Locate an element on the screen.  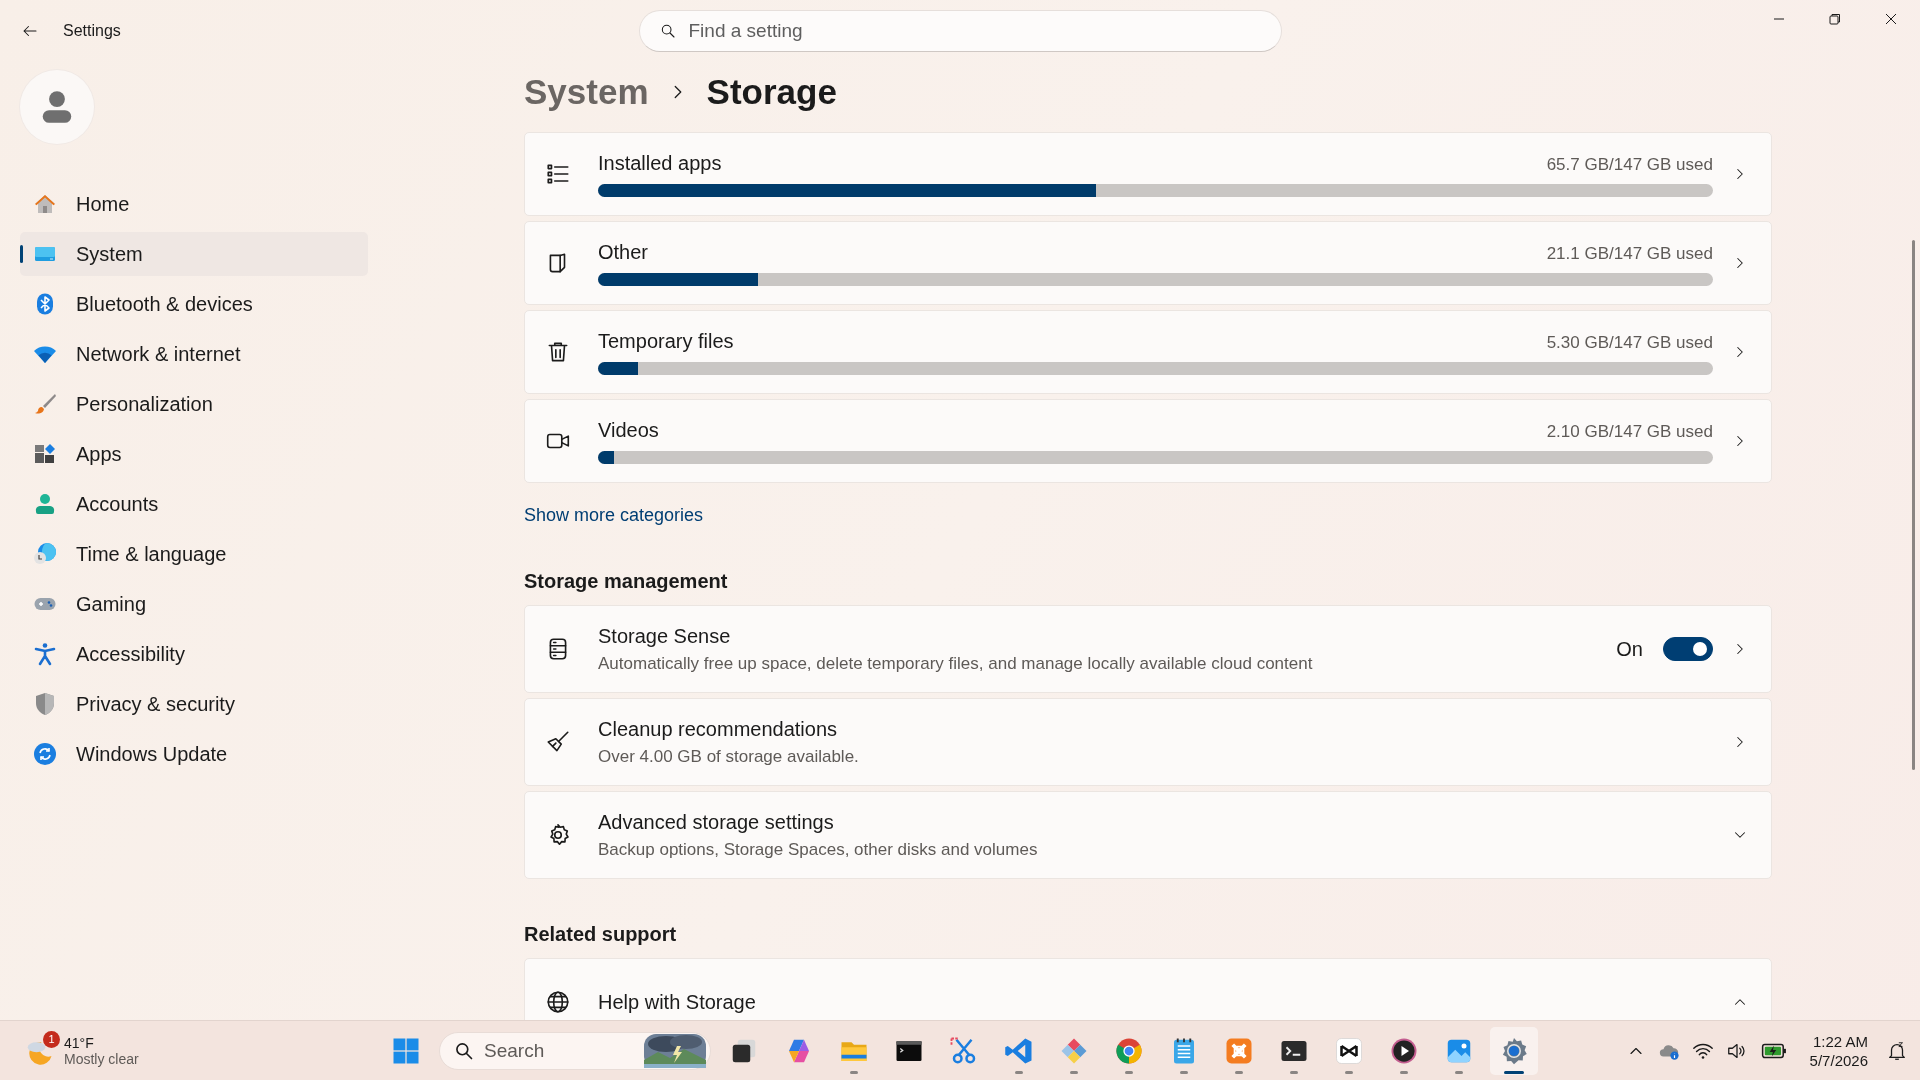
notification-bell-icon is located at coordinates (1897, 1050).